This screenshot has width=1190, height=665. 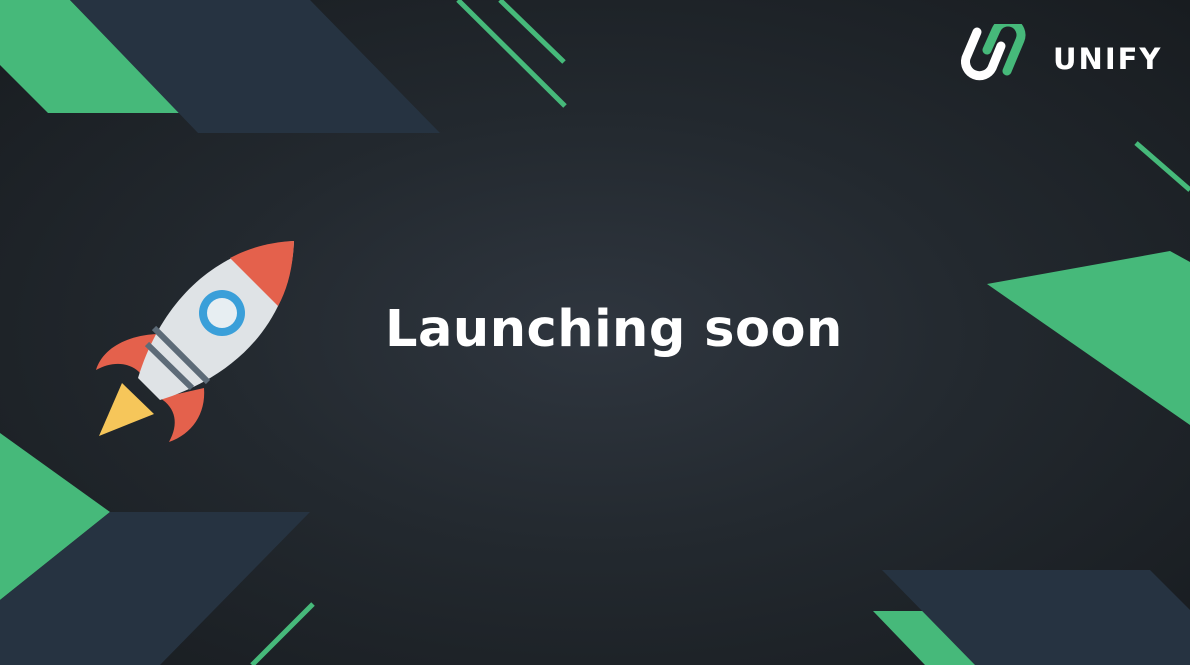 What do you see at coordinates (195, 341) in the screenshot?
I see `rocket-icon` at bounding box center [195, 341].